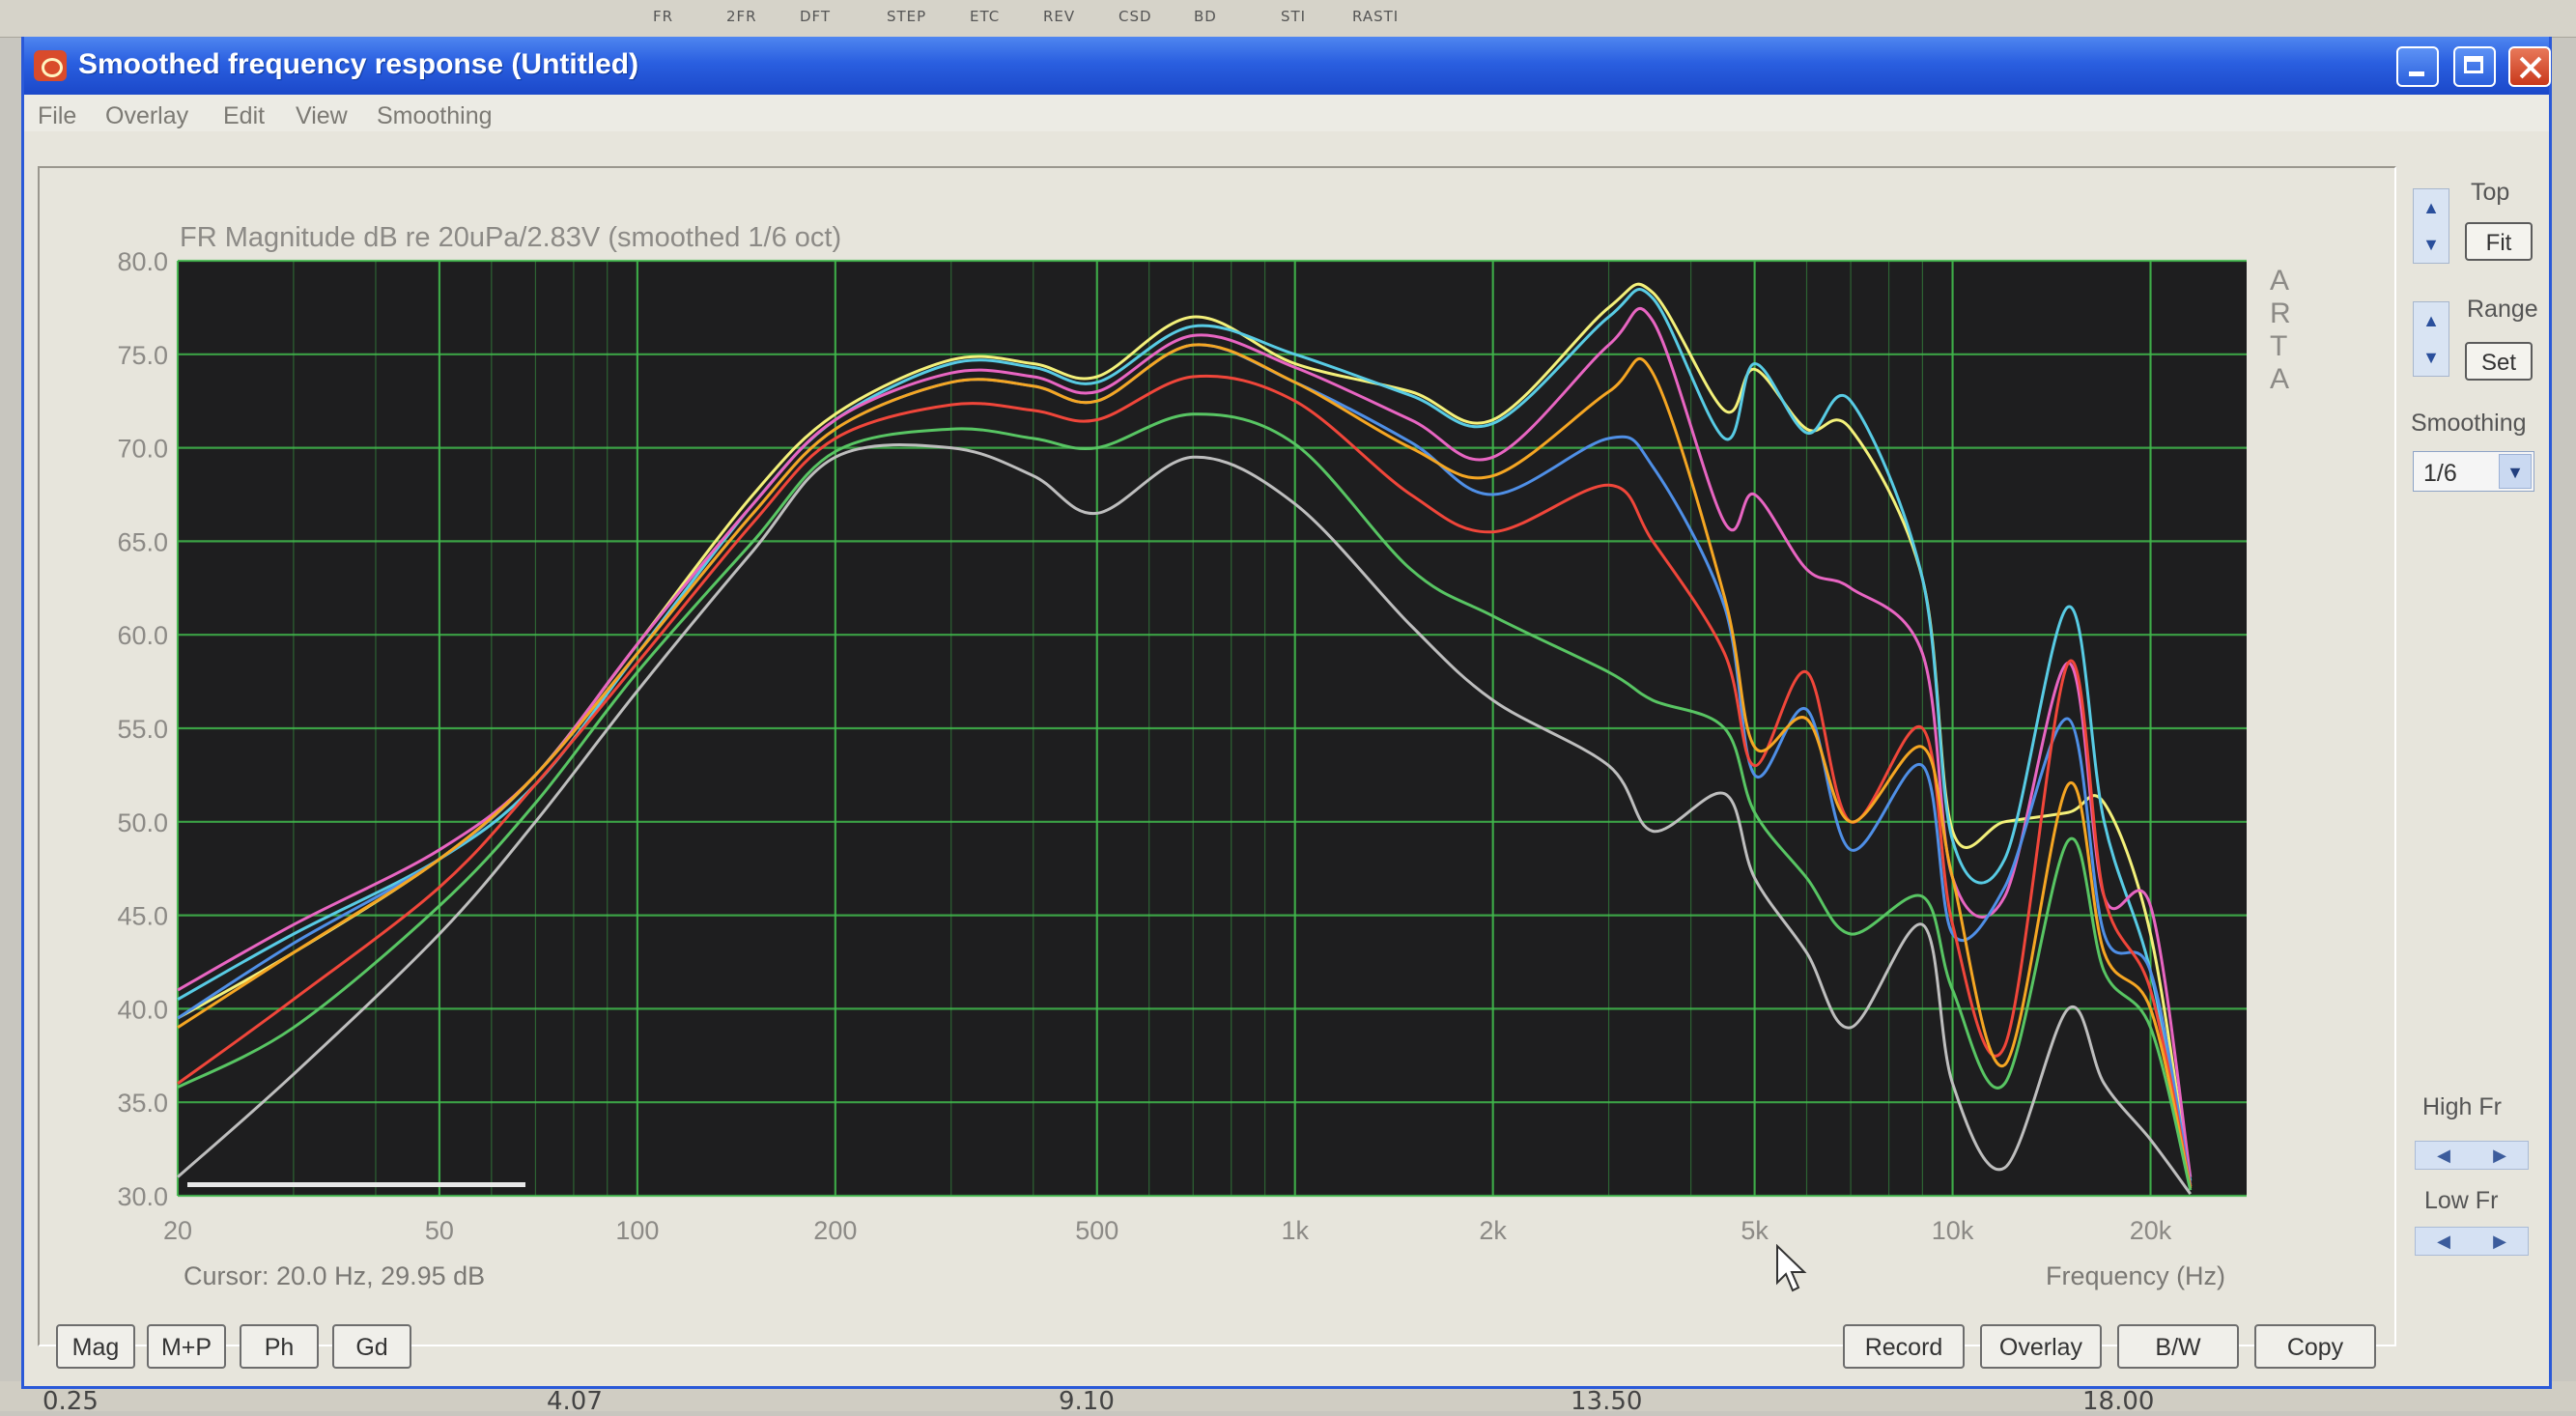 The height and width of the screenshot is (1416, 2576). I want to click on x-tick-label: 100, so click(637, 1230).